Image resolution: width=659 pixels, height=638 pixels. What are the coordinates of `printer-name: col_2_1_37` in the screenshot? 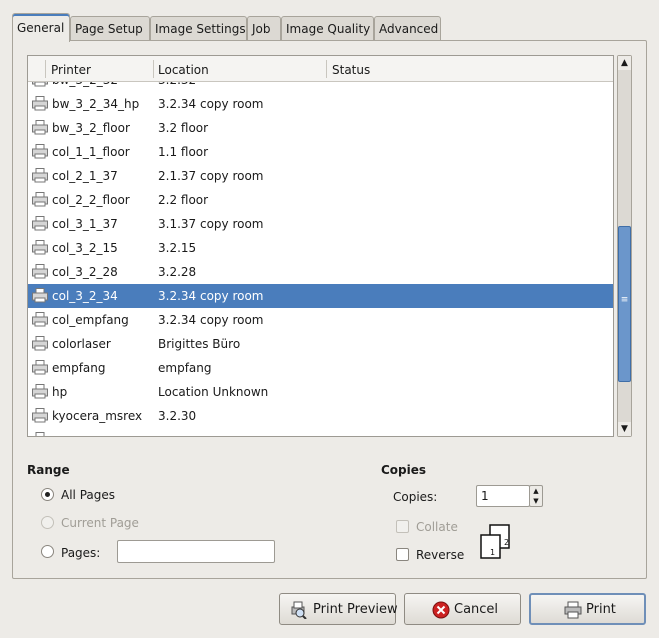 It's located at (85, 176).